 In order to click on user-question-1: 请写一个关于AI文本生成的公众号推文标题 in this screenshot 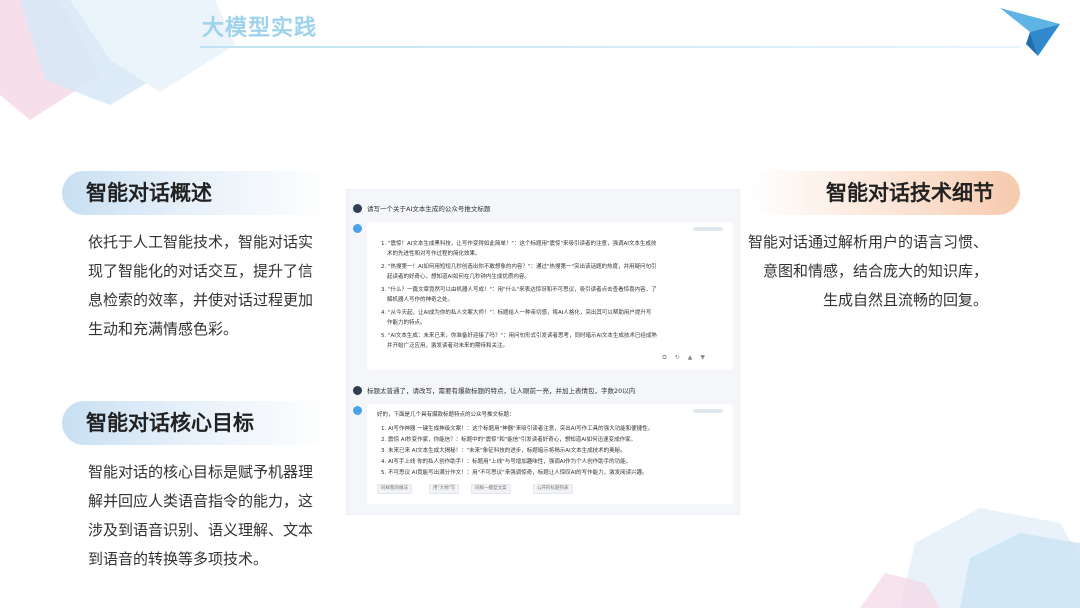, I will do `click(421, 208)`.